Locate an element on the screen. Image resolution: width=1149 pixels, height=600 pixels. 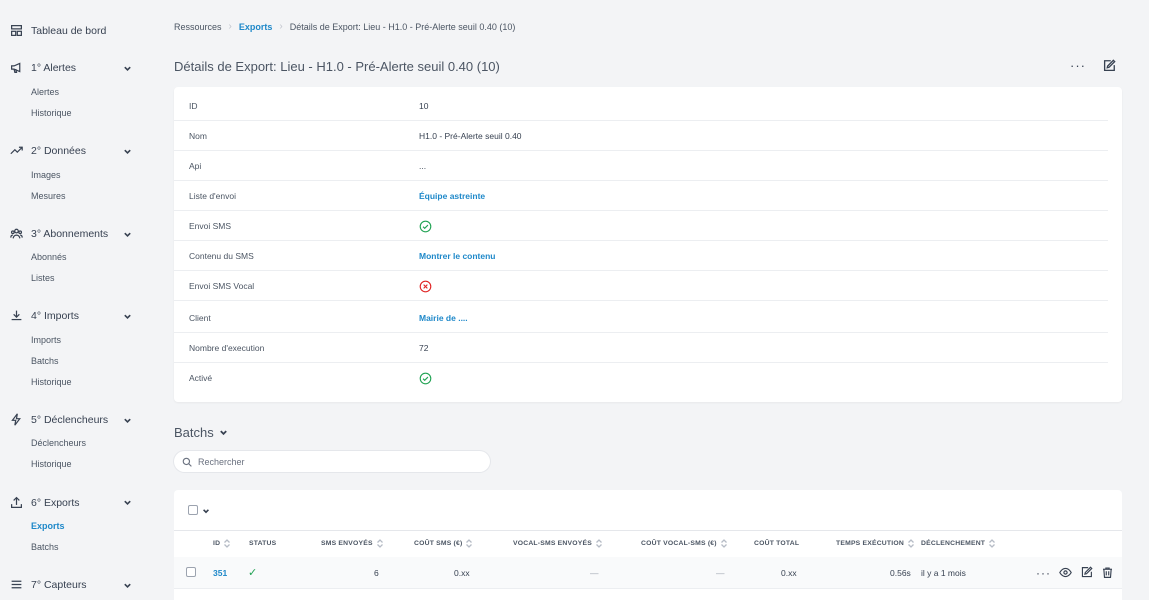
nav-section-donnees: 2° Données is located at coordinates (48, 150).